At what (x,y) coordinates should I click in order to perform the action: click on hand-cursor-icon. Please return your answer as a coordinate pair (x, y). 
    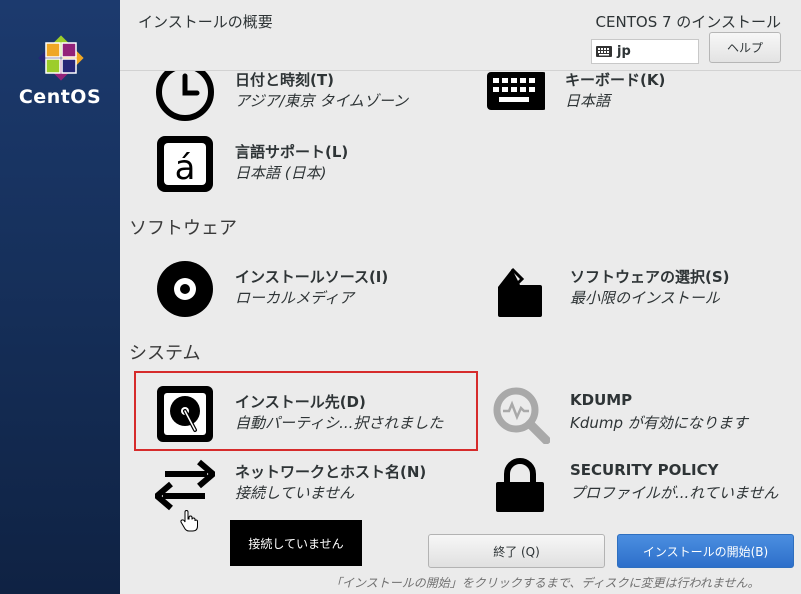
    Looking at the image, I should click on (189, 521).